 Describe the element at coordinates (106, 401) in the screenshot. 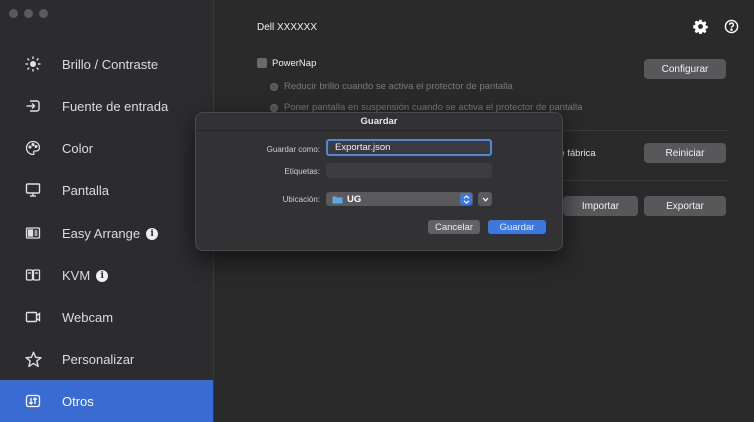

I see `sidebar-item-otros: Otros` at that location.